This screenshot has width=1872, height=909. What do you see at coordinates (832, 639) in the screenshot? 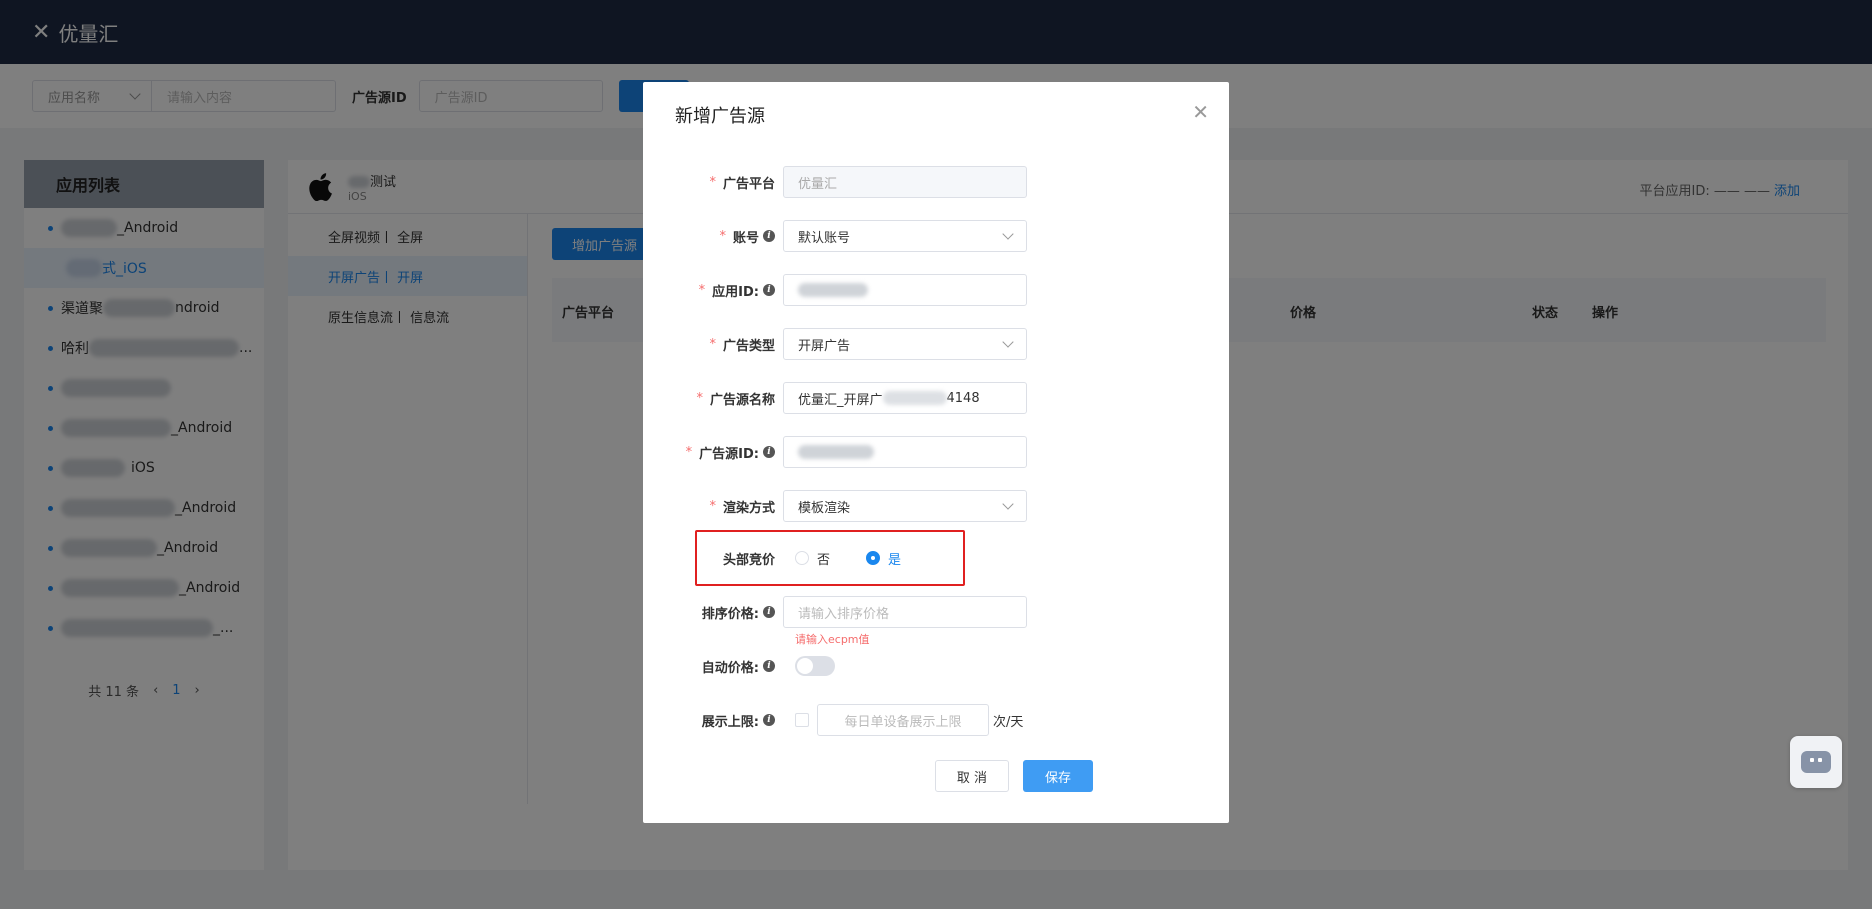
I see `sort-price-error: 请输入ecpm值` at bounding box center [832, 639].